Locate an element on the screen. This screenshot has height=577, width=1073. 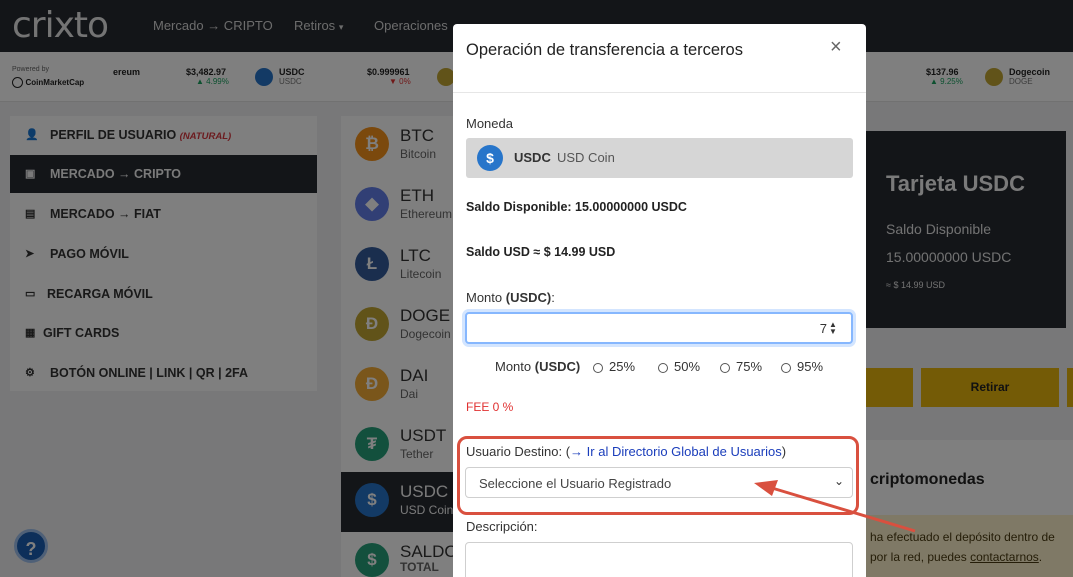
annotation-arrow is located at coordinates (835, 506).